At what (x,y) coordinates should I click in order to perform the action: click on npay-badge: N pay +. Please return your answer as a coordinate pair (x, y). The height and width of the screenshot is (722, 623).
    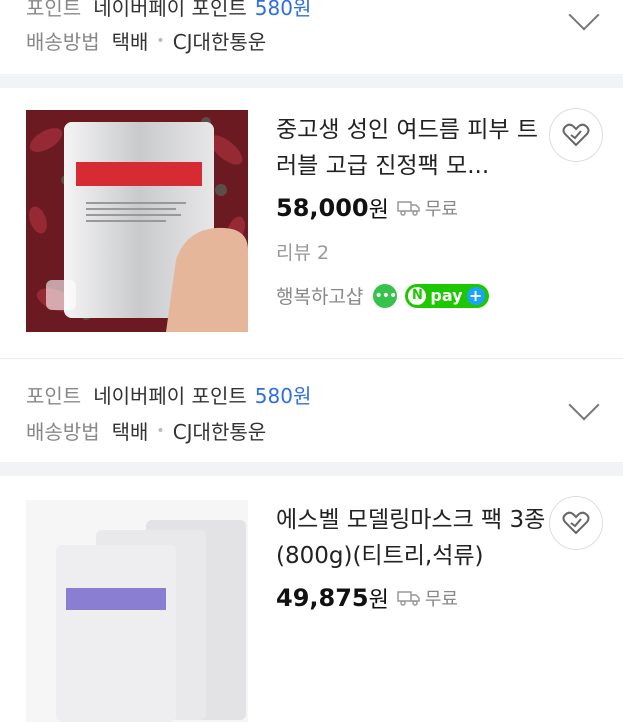
    Looking at the image, I should click on (447, 295).